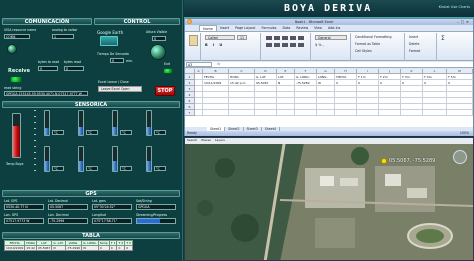 The width and height of the screenshot is (474, 261). Describe the element at coordinates (332, 47) in the screenshot. I see `number-group: General $ % ,` at that location.